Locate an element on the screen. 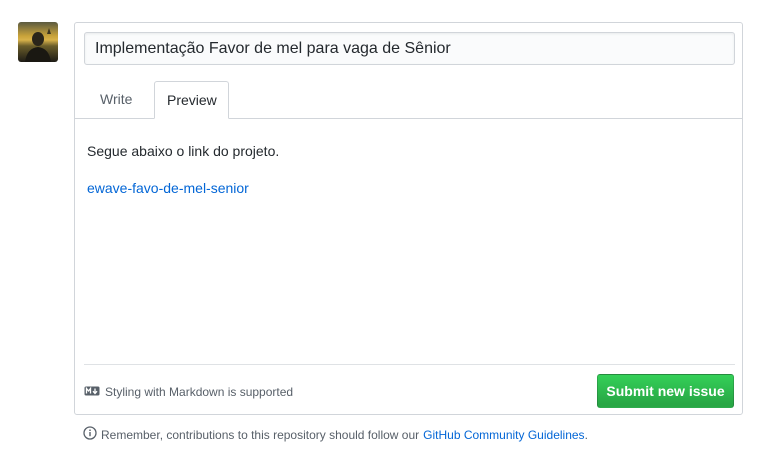 The width and height of the screenshot is (773, 472). guidelines-suffix: . is located at coordinates (586, 435).